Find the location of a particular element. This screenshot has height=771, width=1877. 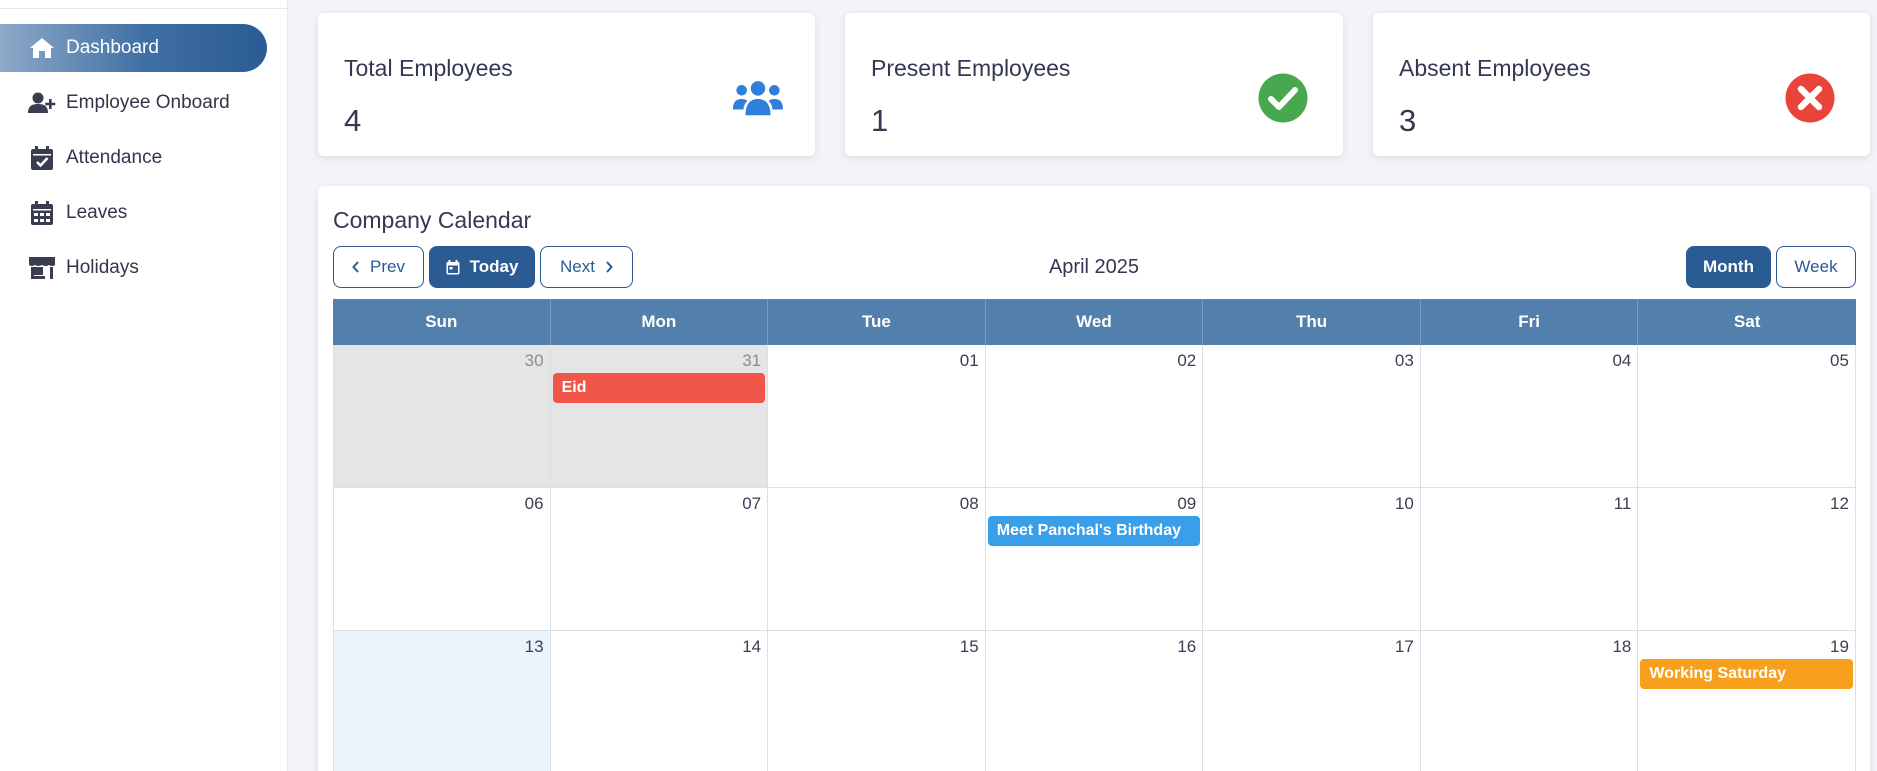

day-number: 11 is located at coordinates (1622, 503).